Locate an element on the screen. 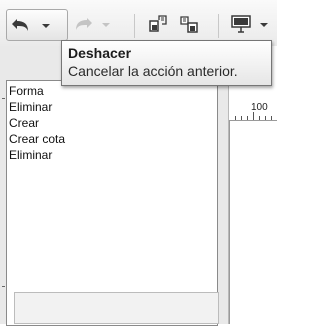  undo-dropdown-button is located at coordinates (46, 25).